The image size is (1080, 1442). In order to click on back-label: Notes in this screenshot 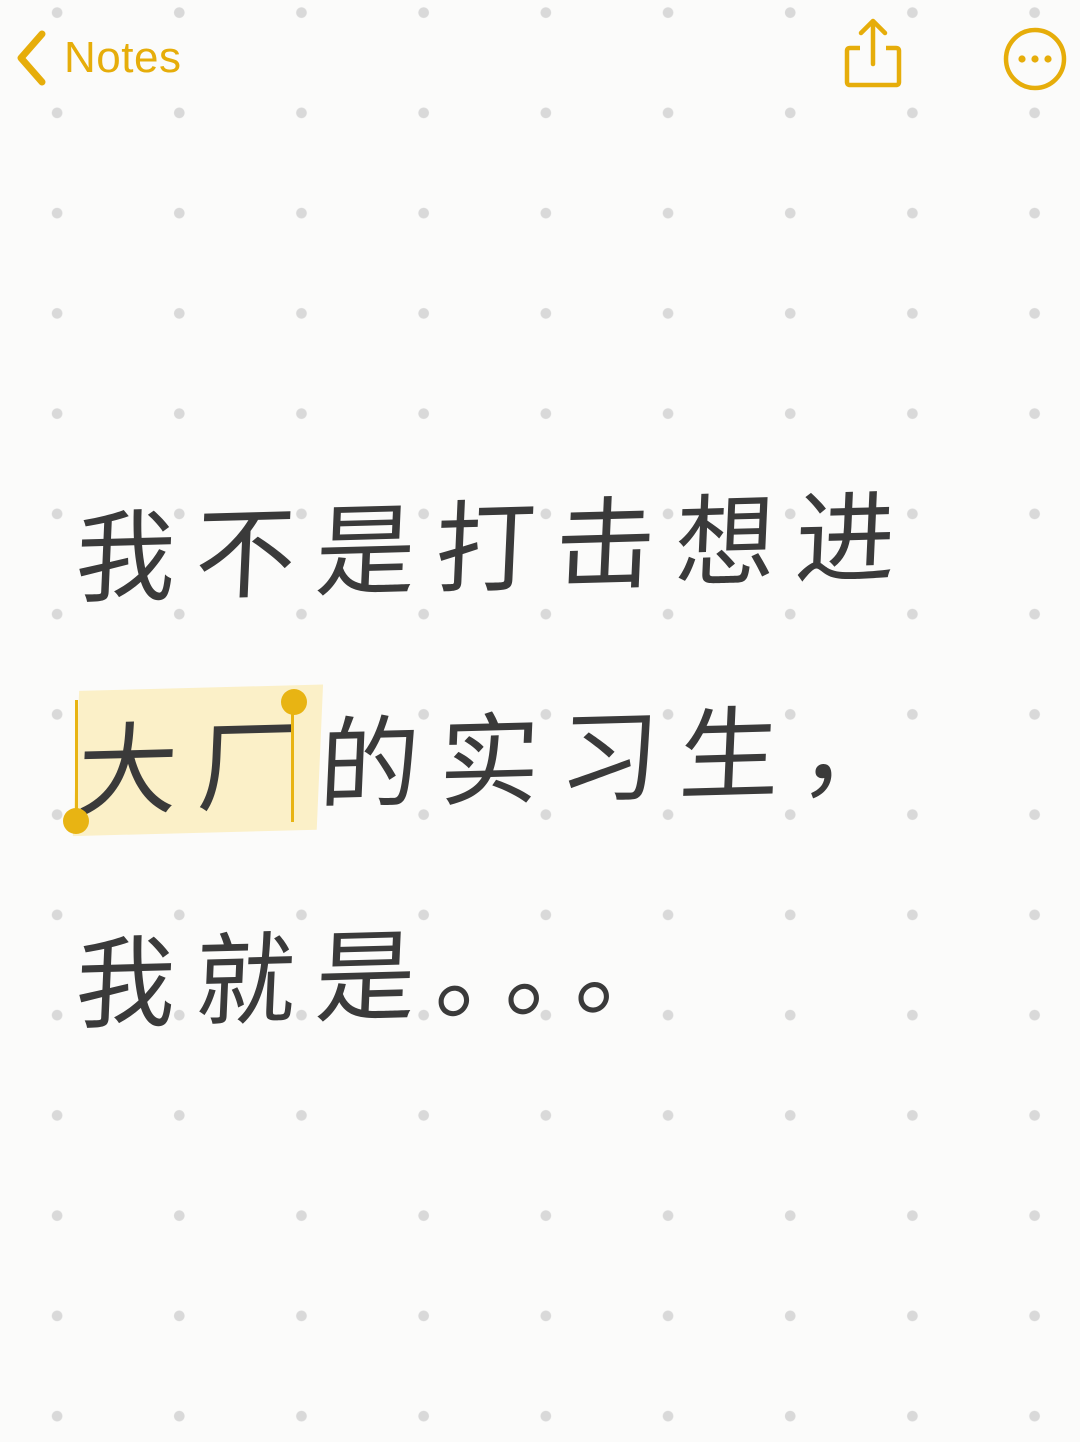, I will do `click(123, 57)`.